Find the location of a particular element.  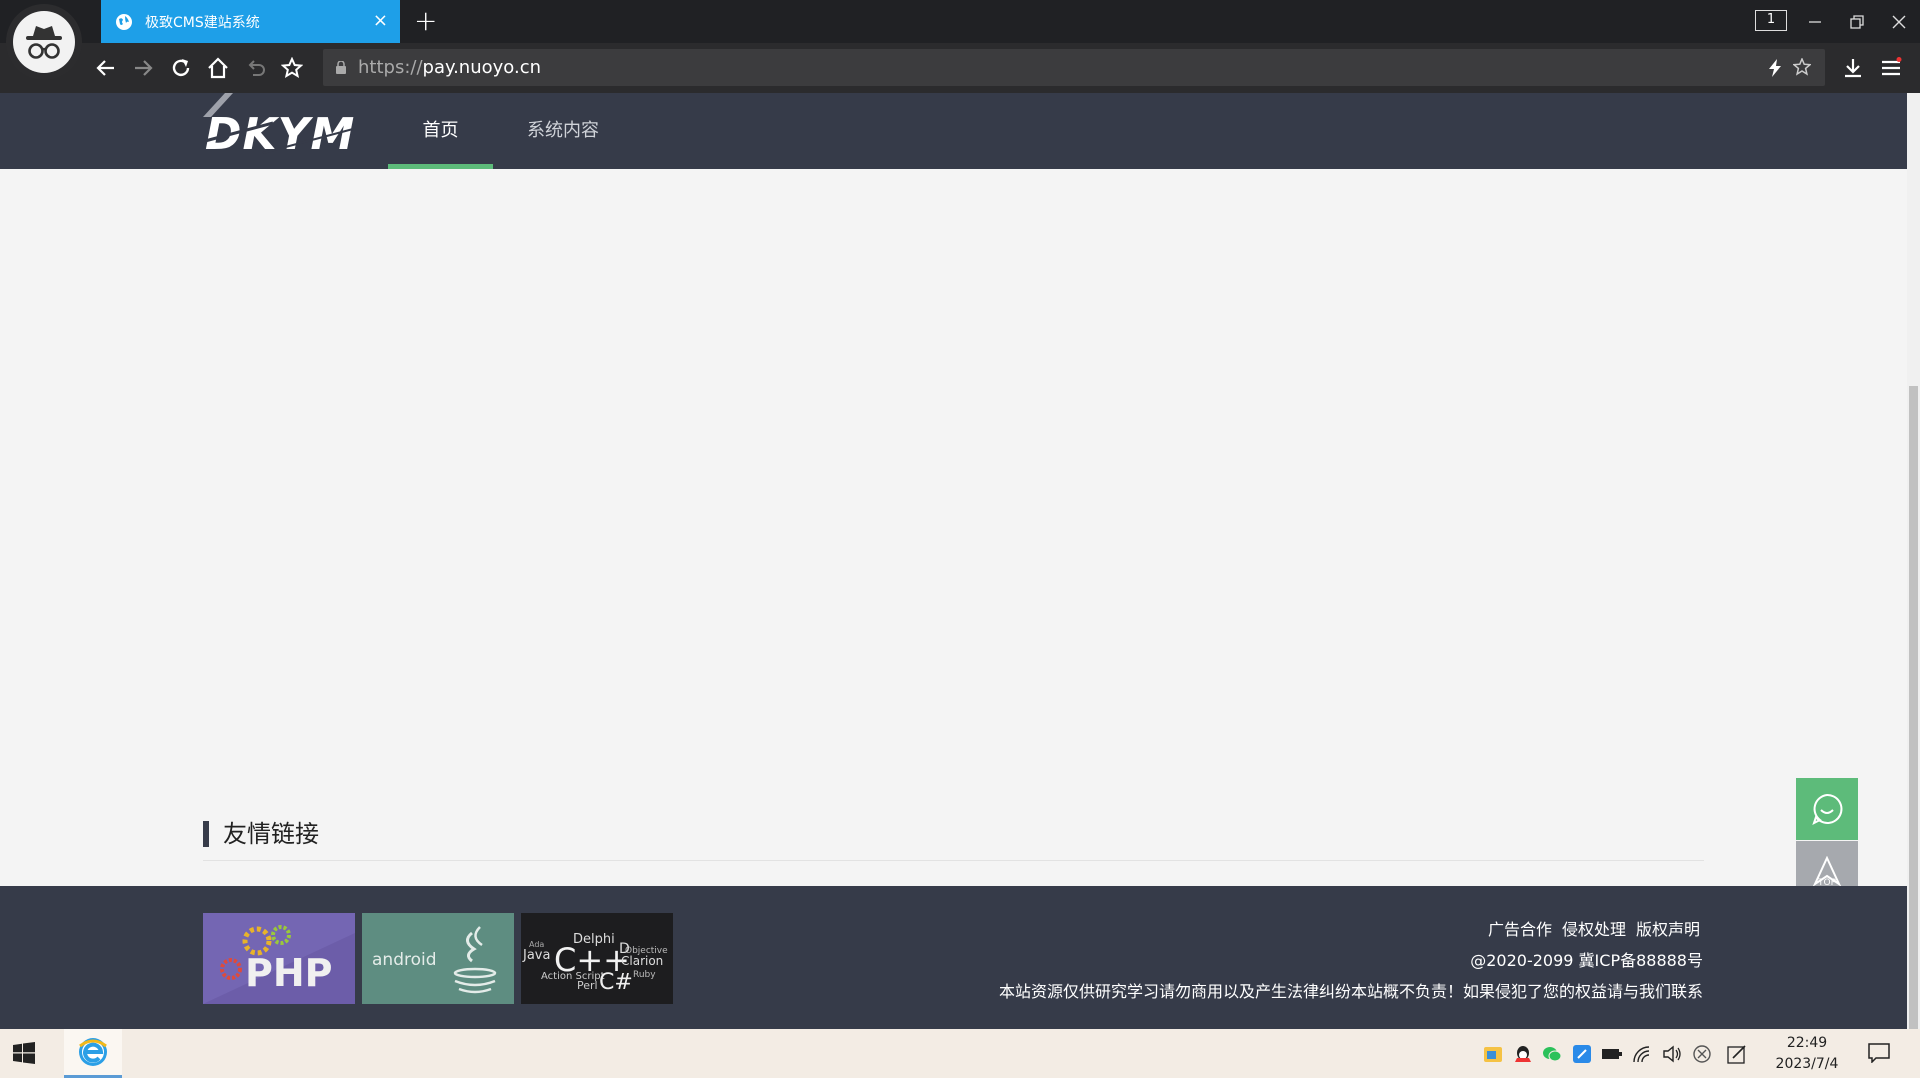

no-network-icon is located at coordinates (1702, 1054).